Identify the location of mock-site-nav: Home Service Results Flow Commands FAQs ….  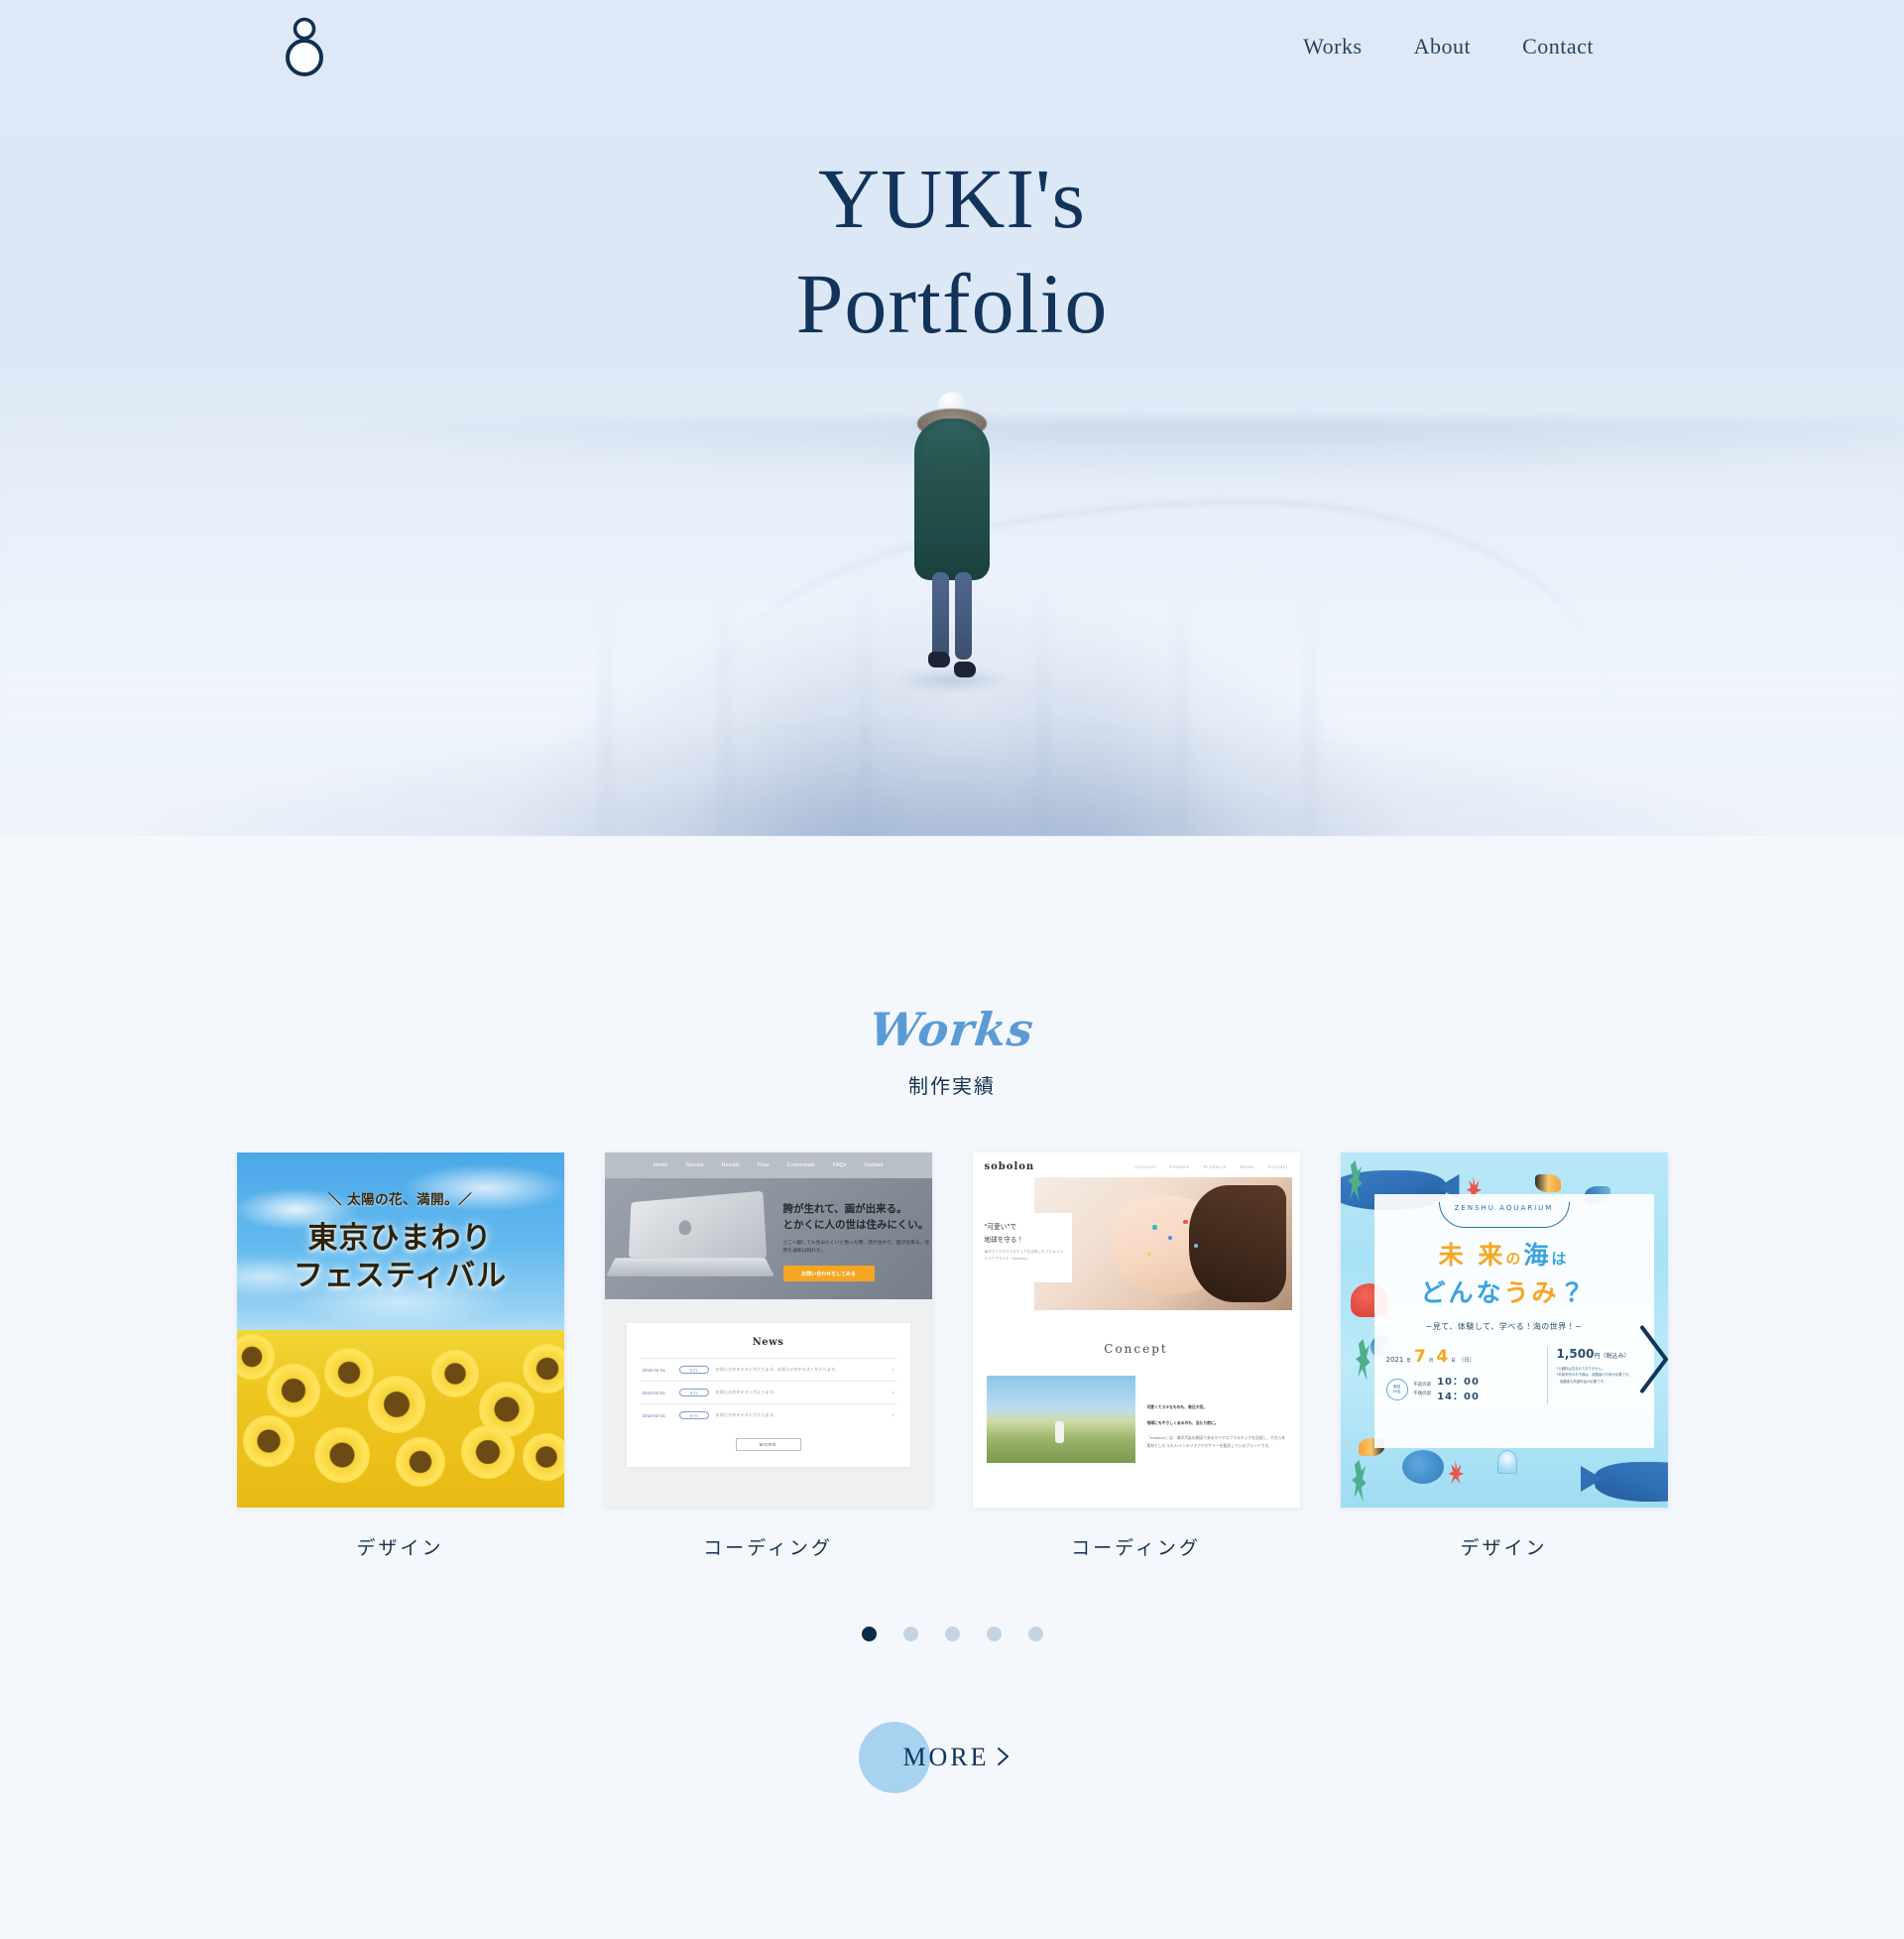
(768, 1165).